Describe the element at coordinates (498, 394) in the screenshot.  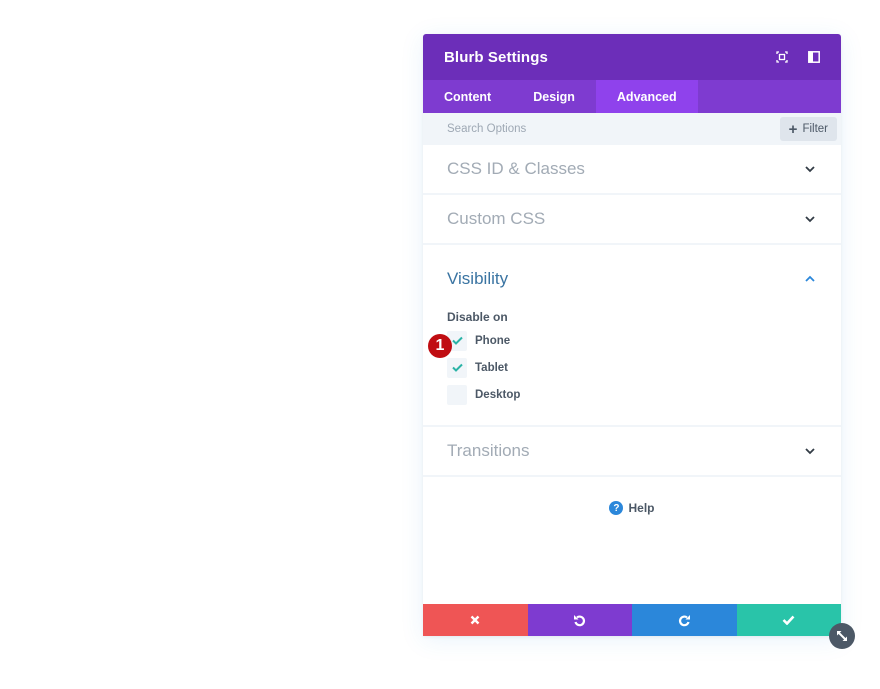
I see `desktop-label: Desktop` at that location.